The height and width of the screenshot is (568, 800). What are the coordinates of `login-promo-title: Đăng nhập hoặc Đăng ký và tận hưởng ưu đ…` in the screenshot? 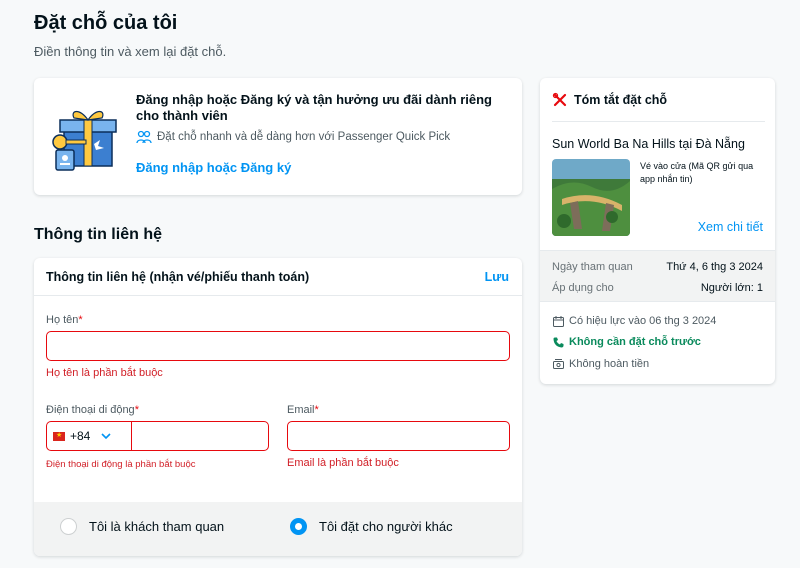 It's located at (314, 107).